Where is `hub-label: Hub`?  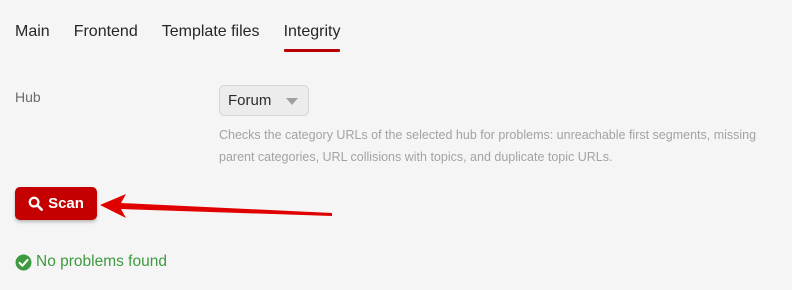
hub-label: Hub is located at coordinates (28, 97).